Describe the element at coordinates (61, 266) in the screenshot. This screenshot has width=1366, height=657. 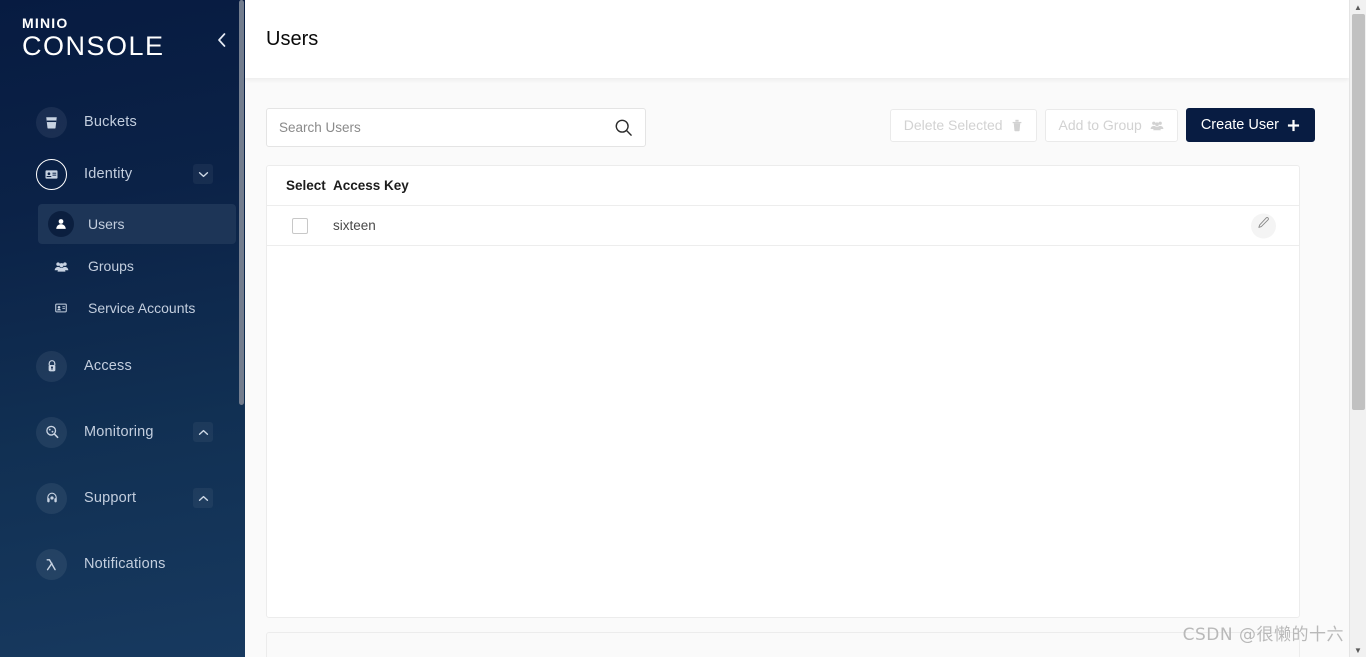
I see `groups-icon` at that location.